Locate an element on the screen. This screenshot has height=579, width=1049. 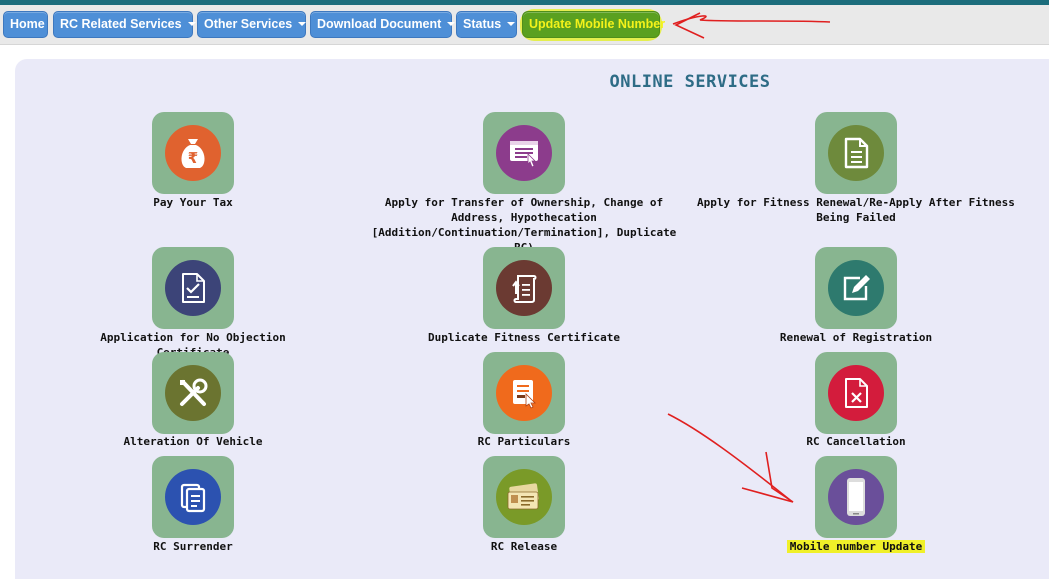
cancel-document-icon is located at coordinates (856, 393).